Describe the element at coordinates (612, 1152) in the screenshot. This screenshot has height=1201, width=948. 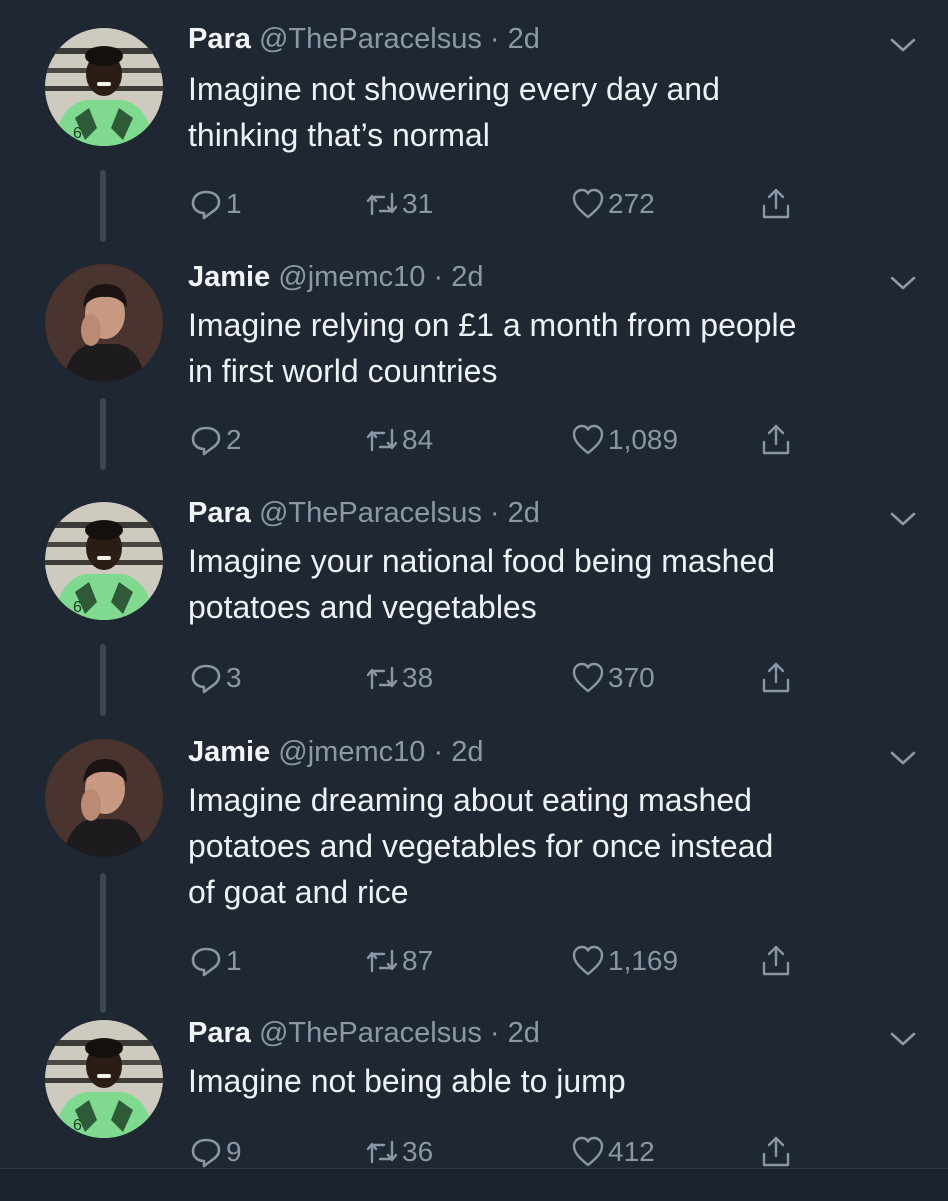
I see `like-button: 412` at that location.